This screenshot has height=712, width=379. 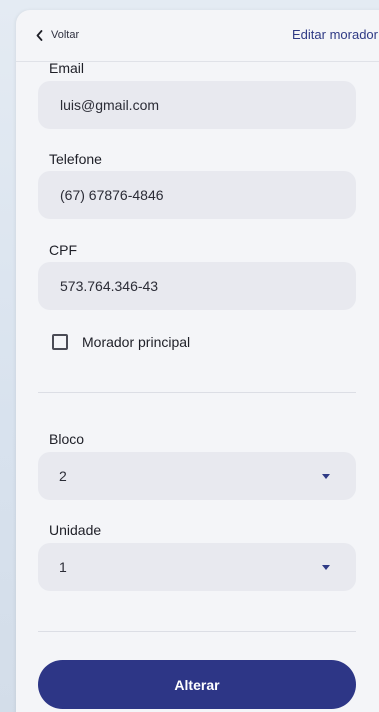 What do you see at coordinates (75, 159) in the screenshot?
I see `phone-label: Telefone` at bounding box center [75, 159].